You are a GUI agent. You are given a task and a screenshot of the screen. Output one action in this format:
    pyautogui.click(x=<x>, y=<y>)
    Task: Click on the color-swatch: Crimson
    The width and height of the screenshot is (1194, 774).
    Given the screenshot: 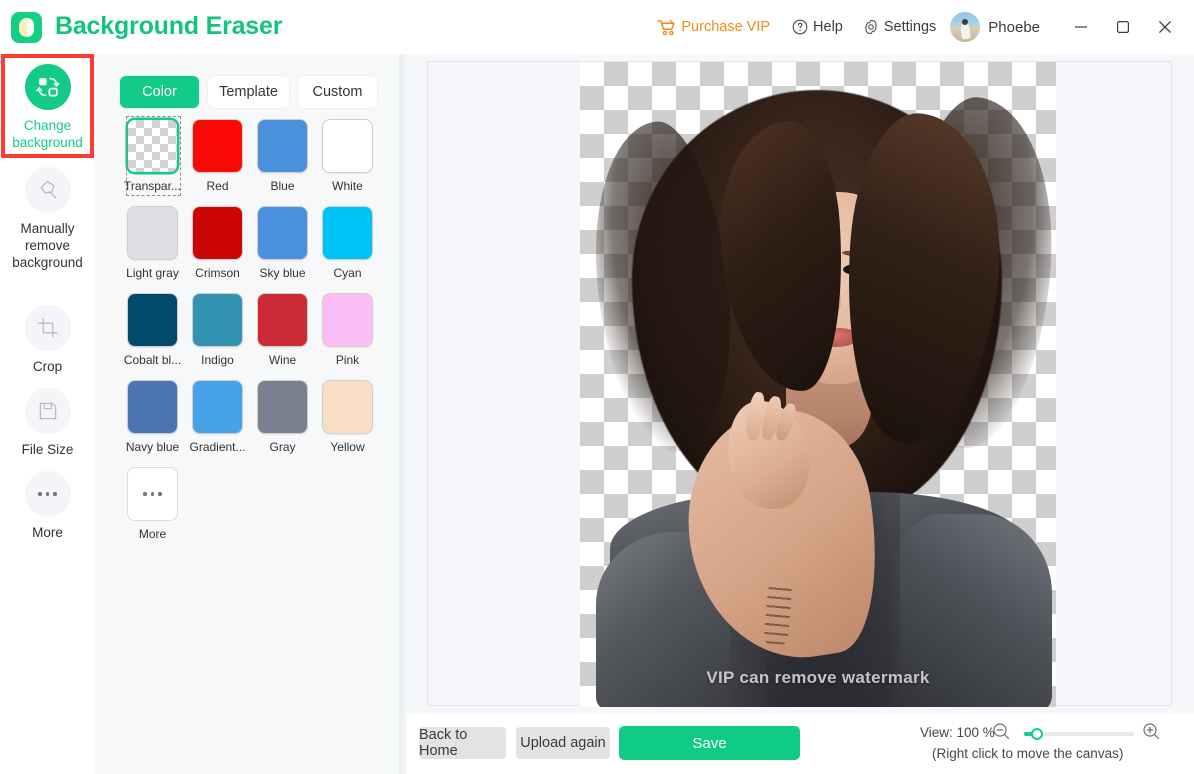 What is the action you would take?
    pyautogui.click(x=217, y=250)
    